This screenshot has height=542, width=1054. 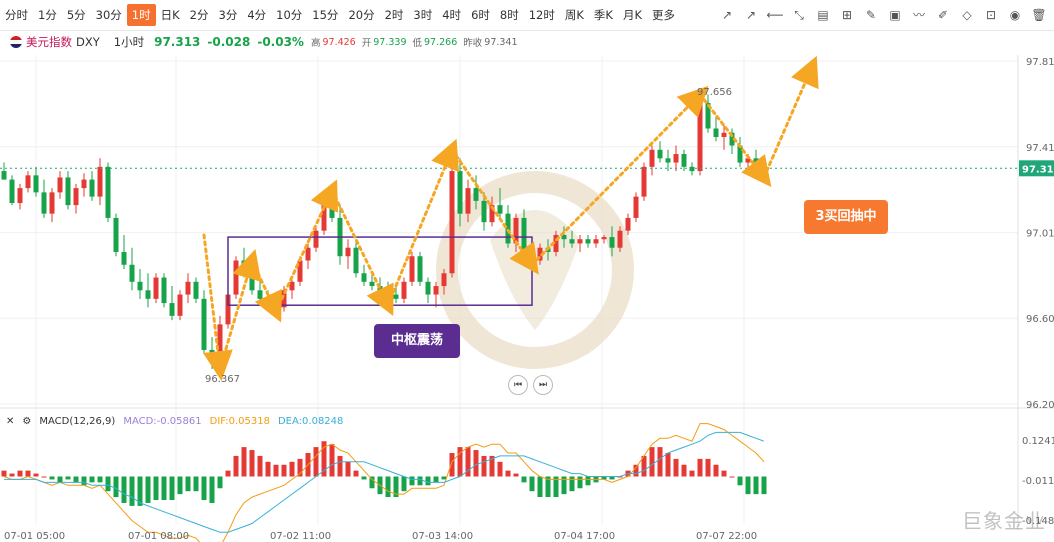 What do you see at coordinates (49, 42) in the screenshot?
I see `symbol-name: 美元指数` at bounding box center [49, 42].